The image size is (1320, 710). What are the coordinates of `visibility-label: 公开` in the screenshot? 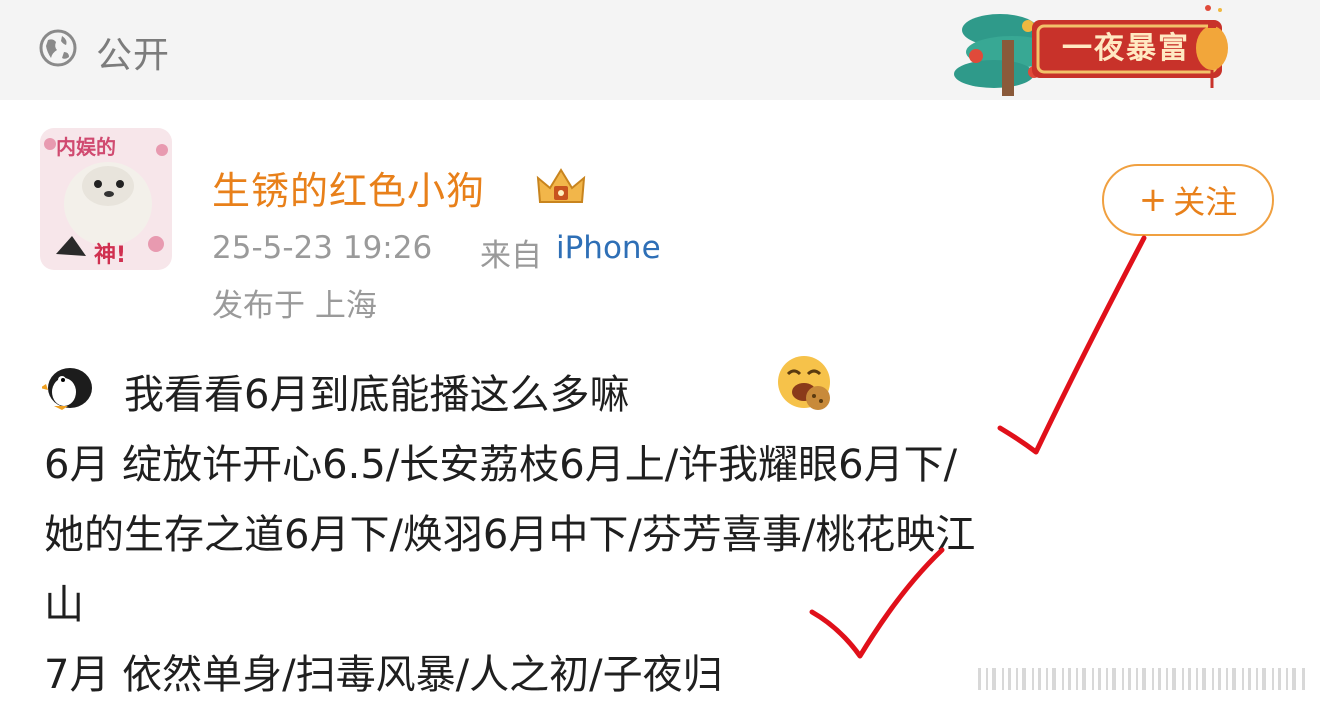 It's located at (133, 52).